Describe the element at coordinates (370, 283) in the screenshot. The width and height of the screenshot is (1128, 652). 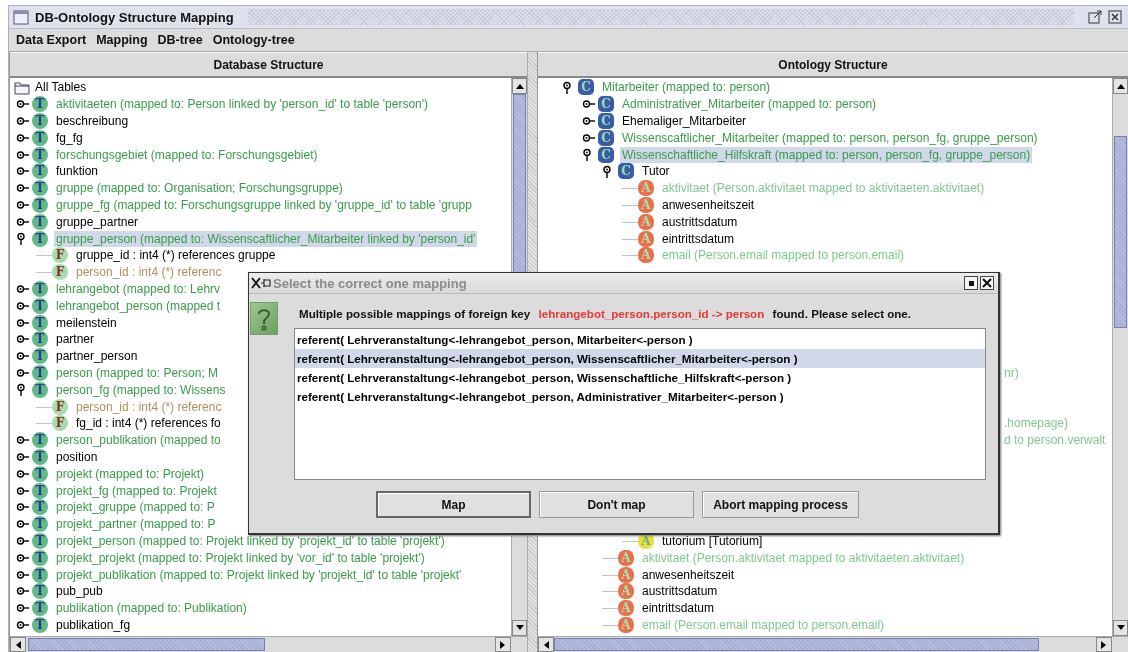
I see `dialog-title: Select the correct one mapping` at that location.